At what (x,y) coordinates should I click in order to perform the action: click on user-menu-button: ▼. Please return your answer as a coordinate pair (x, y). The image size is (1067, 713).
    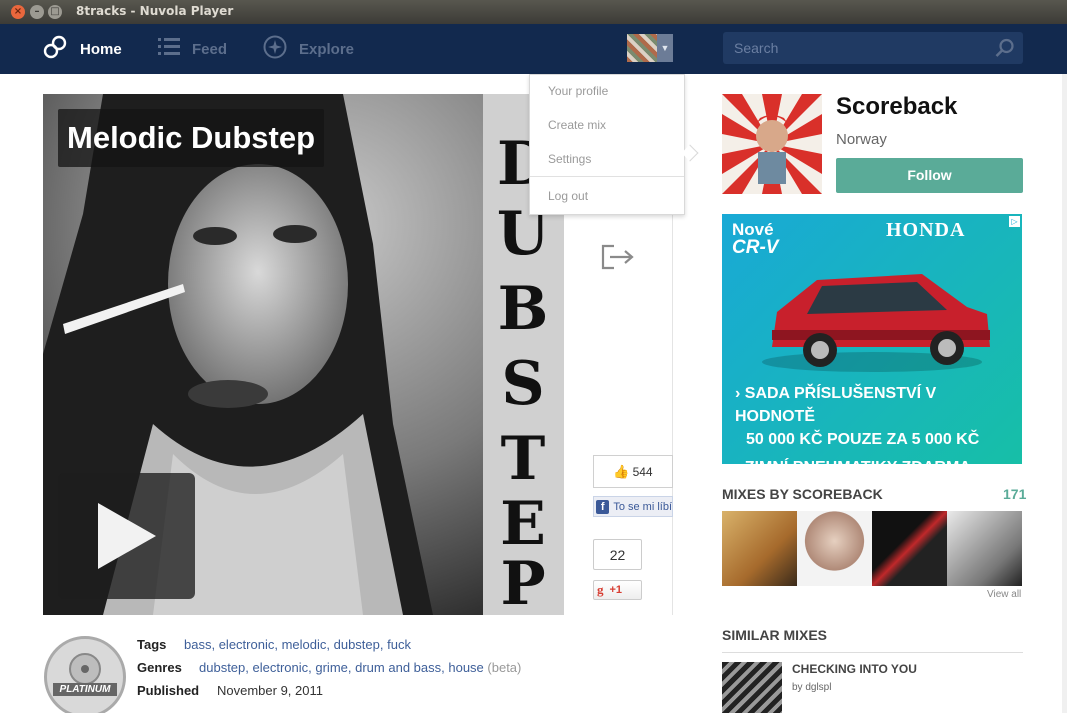
    Looking at the image, I should click on (650, 48).